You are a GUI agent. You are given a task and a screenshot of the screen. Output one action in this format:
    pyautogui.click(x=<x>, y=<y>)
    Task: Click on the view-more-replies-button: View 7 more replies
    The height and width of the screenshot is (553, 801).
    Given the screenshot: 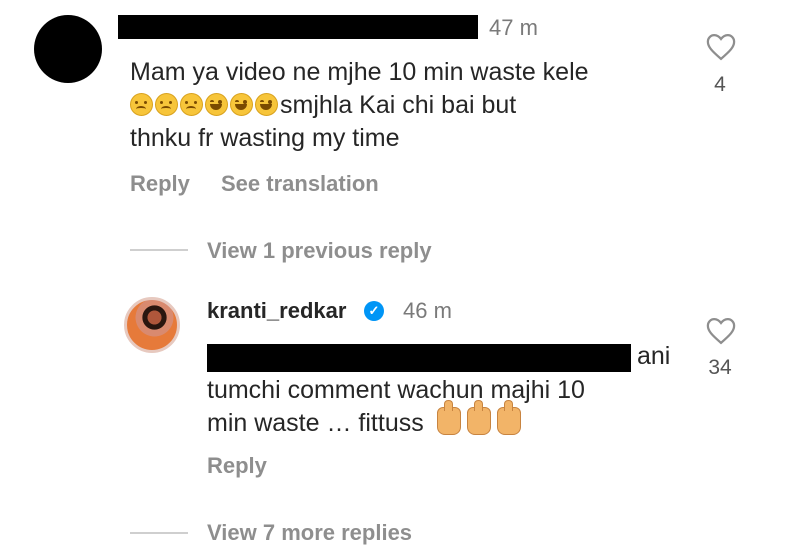 What is the action you would take?
    pyautogui.click(x=309, y=533)
    